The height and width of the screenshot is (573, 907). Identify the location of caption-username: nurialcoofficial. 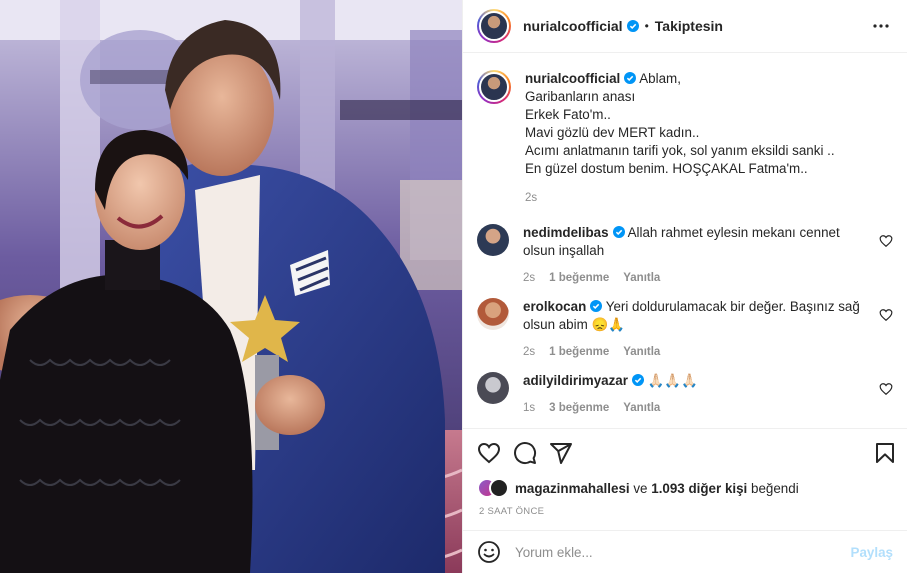
(572, 78).